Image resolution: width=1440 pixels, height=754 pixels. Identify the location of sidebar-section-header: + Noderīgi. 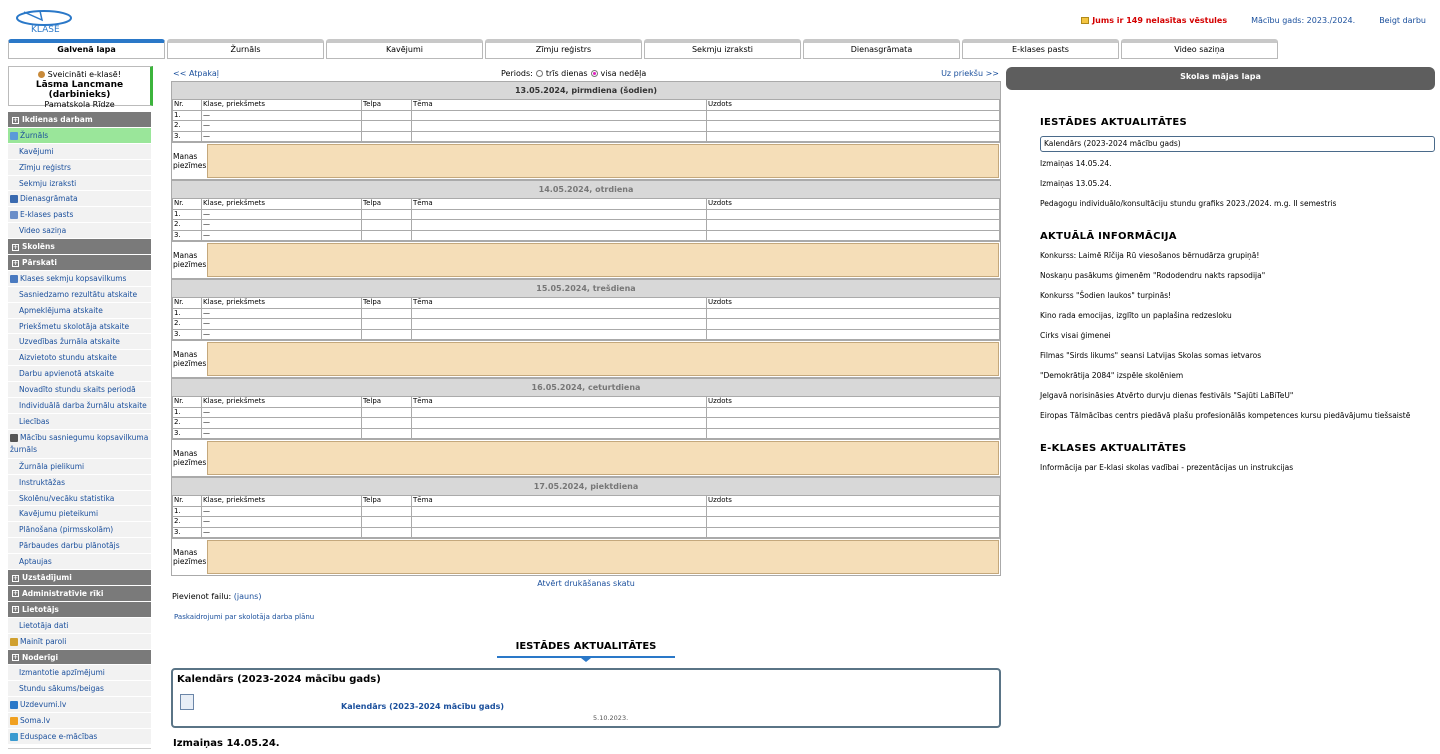
(79, 657).